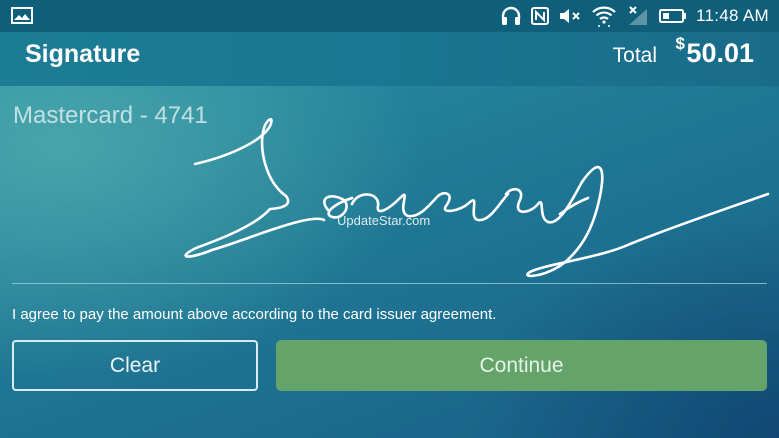 The height and width of the screenshot is (438, 779). I want to click on mute-icon, so click(570, 16).